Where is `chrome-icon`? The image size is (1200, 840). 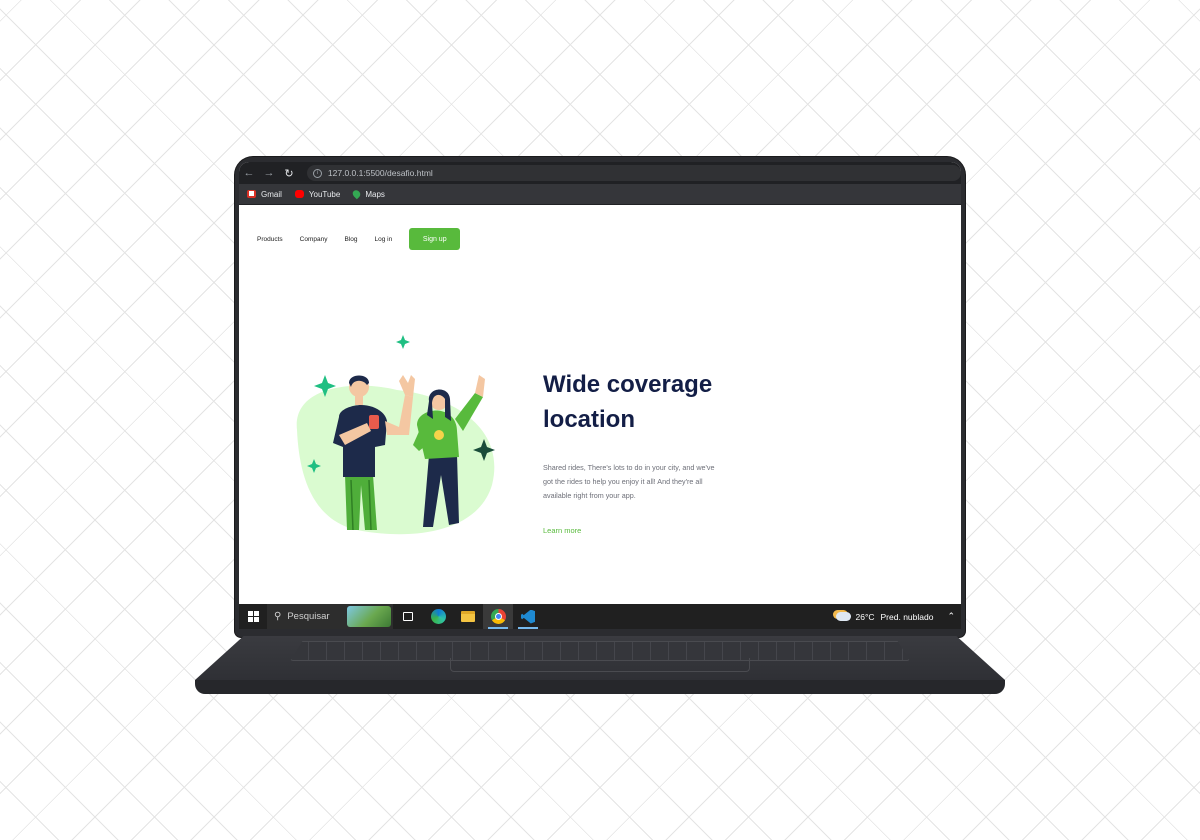
chrome-icon is located at coordinates (498, 616).